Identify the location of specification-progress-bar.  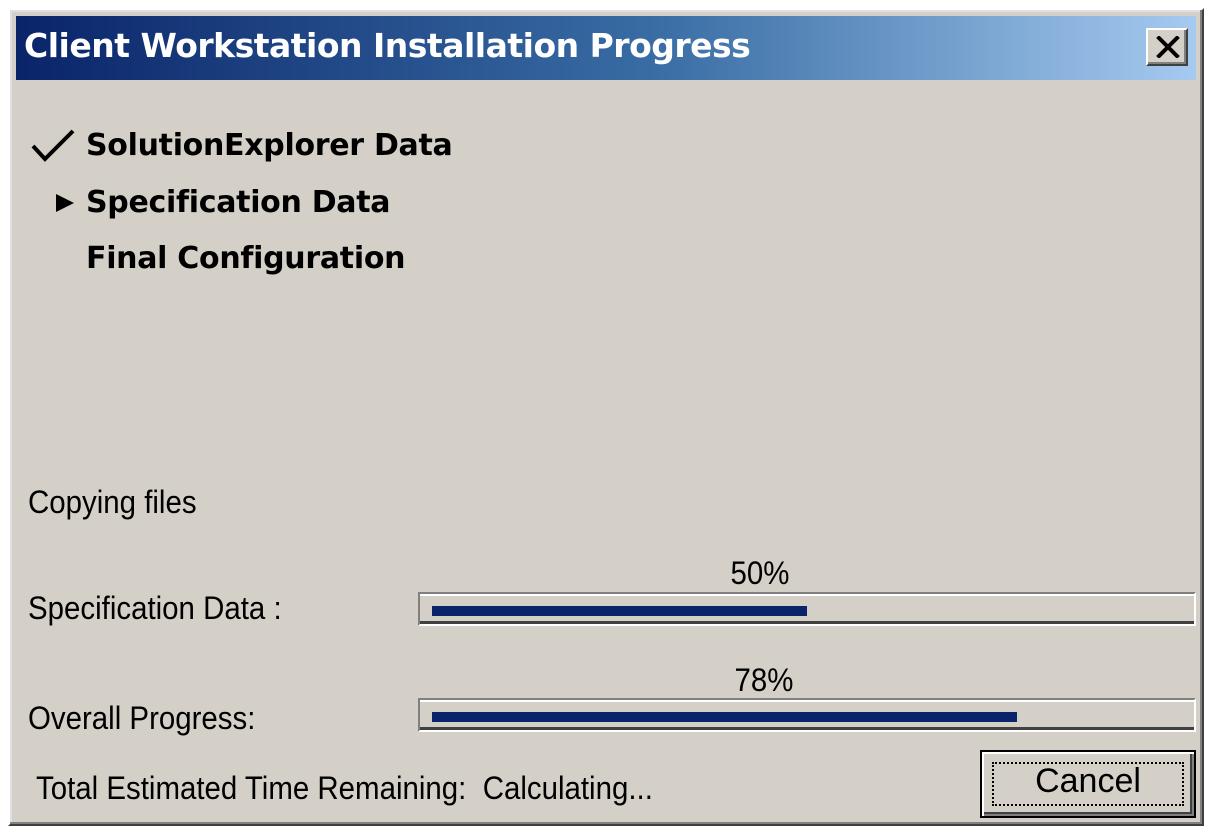
(807, 609).